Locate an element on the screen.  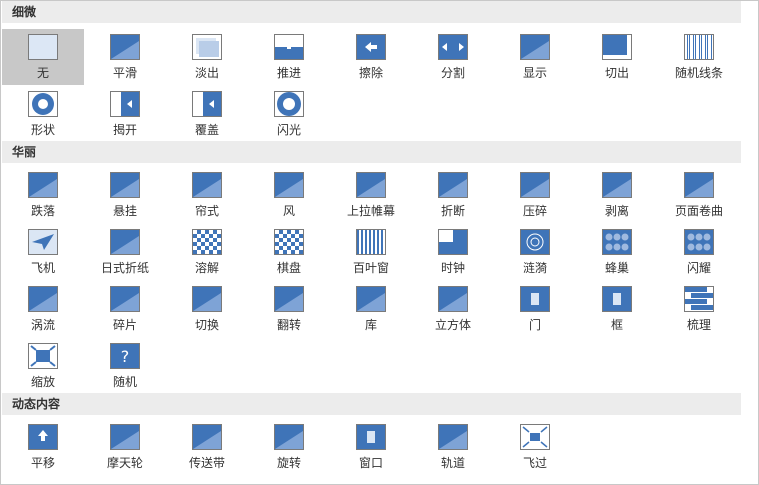
push-icon is located at coordinates (289, 47).